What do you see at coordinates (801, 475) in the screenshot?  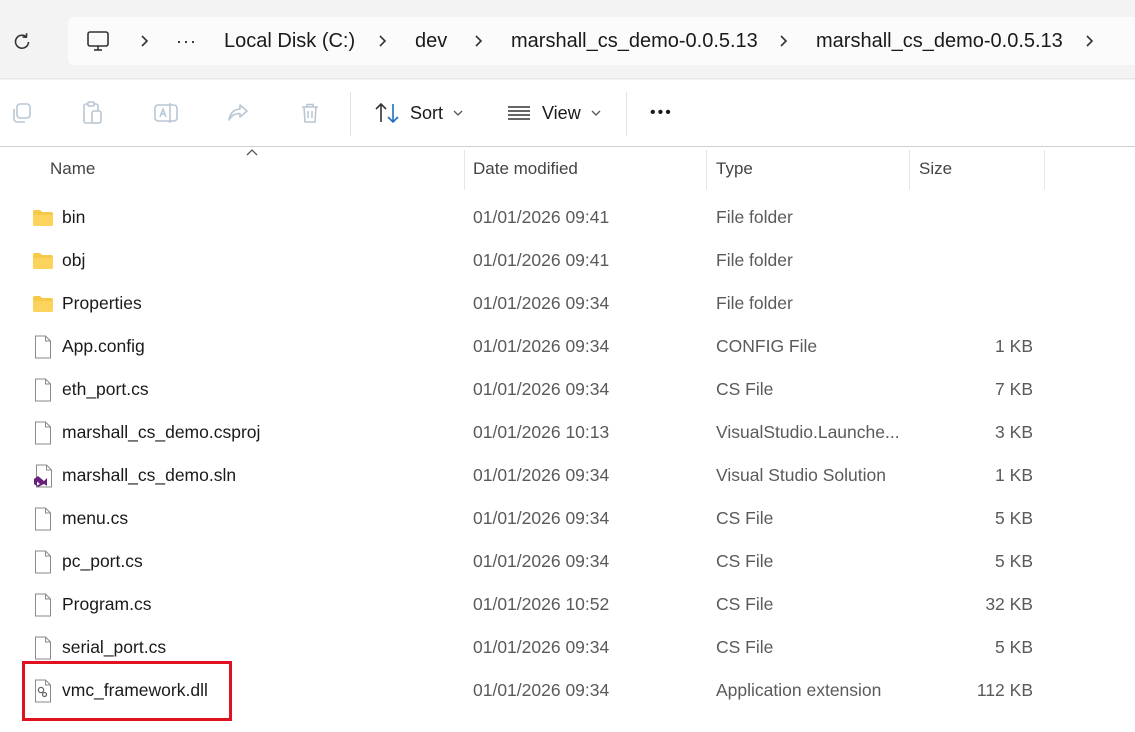 I see `file-type: Visual Studio Solution` at bounding box center [801, 475].